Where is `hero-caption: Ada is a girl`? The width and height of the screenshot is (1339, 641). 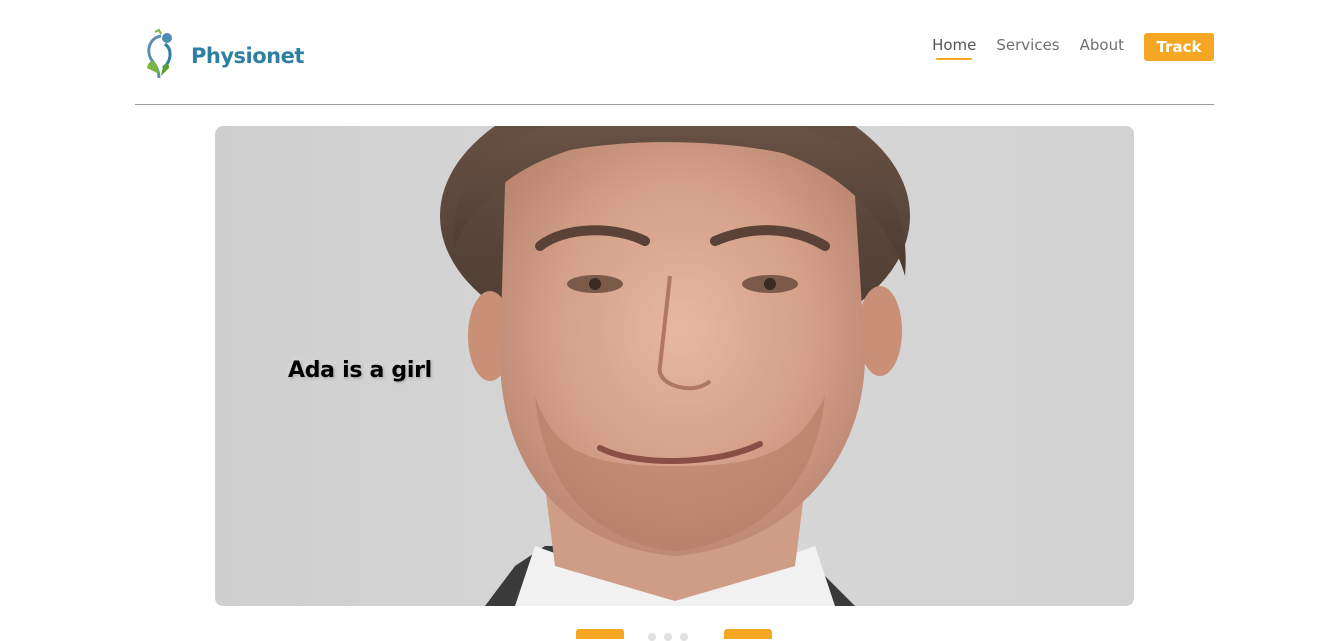
hero-caption: Ada is a girl is located at coordinates (360, 370).